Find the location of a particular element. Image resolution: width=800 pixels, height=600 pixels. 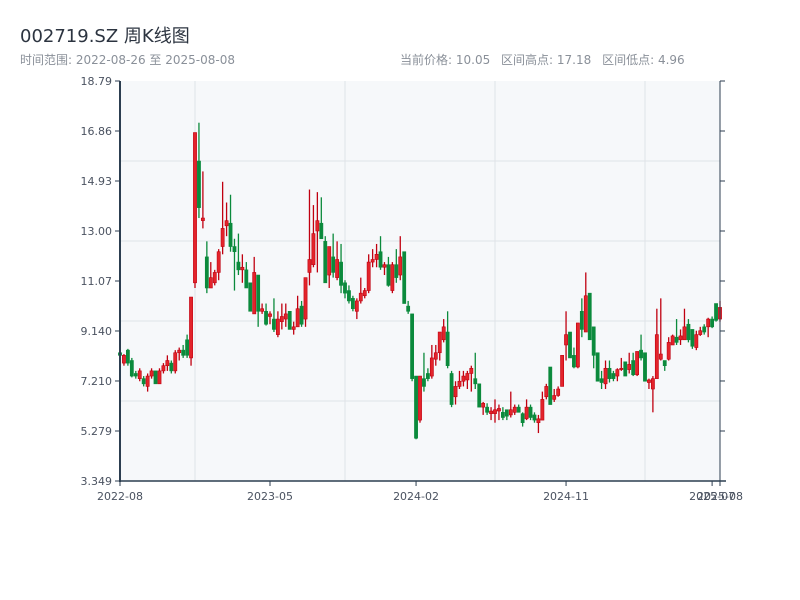

x-tick-label: 2022-08 is located at coordinates (120, 496).